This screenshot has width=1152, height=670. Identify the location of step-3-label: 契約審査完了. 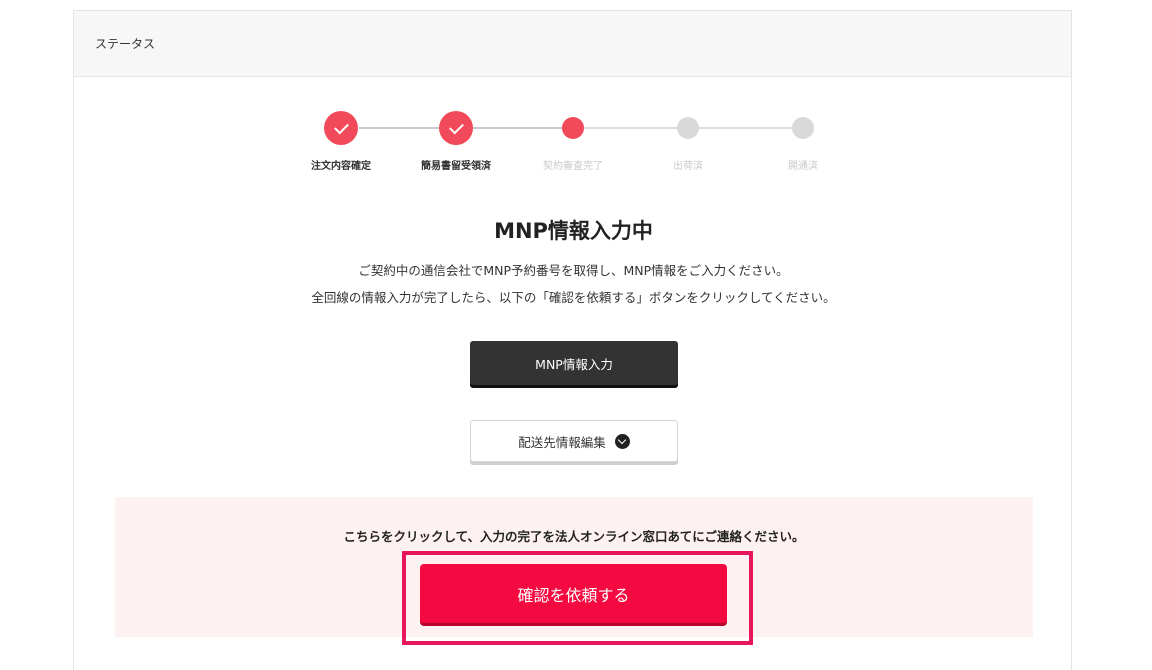
(573, 166).